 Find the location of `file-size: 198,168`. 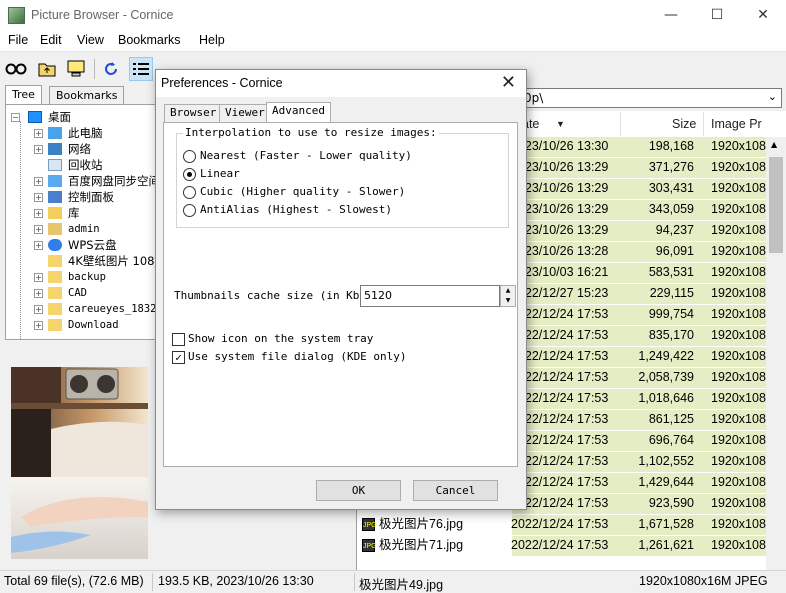

file-size: 198,168 is located at coordinates (671, 146).